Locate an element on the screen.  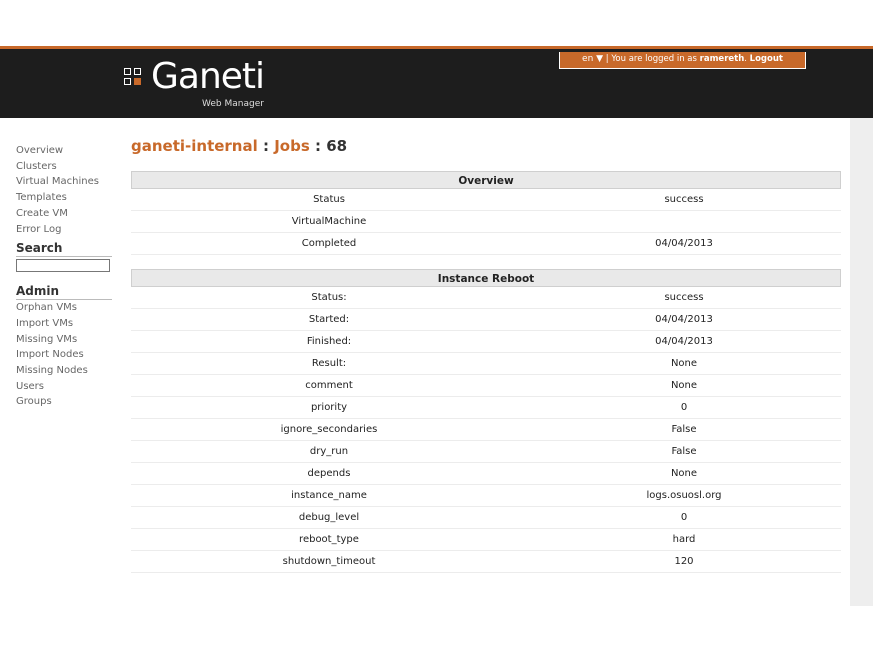
row-value: logs.osuosl.org is located at coordinates (684, 495).